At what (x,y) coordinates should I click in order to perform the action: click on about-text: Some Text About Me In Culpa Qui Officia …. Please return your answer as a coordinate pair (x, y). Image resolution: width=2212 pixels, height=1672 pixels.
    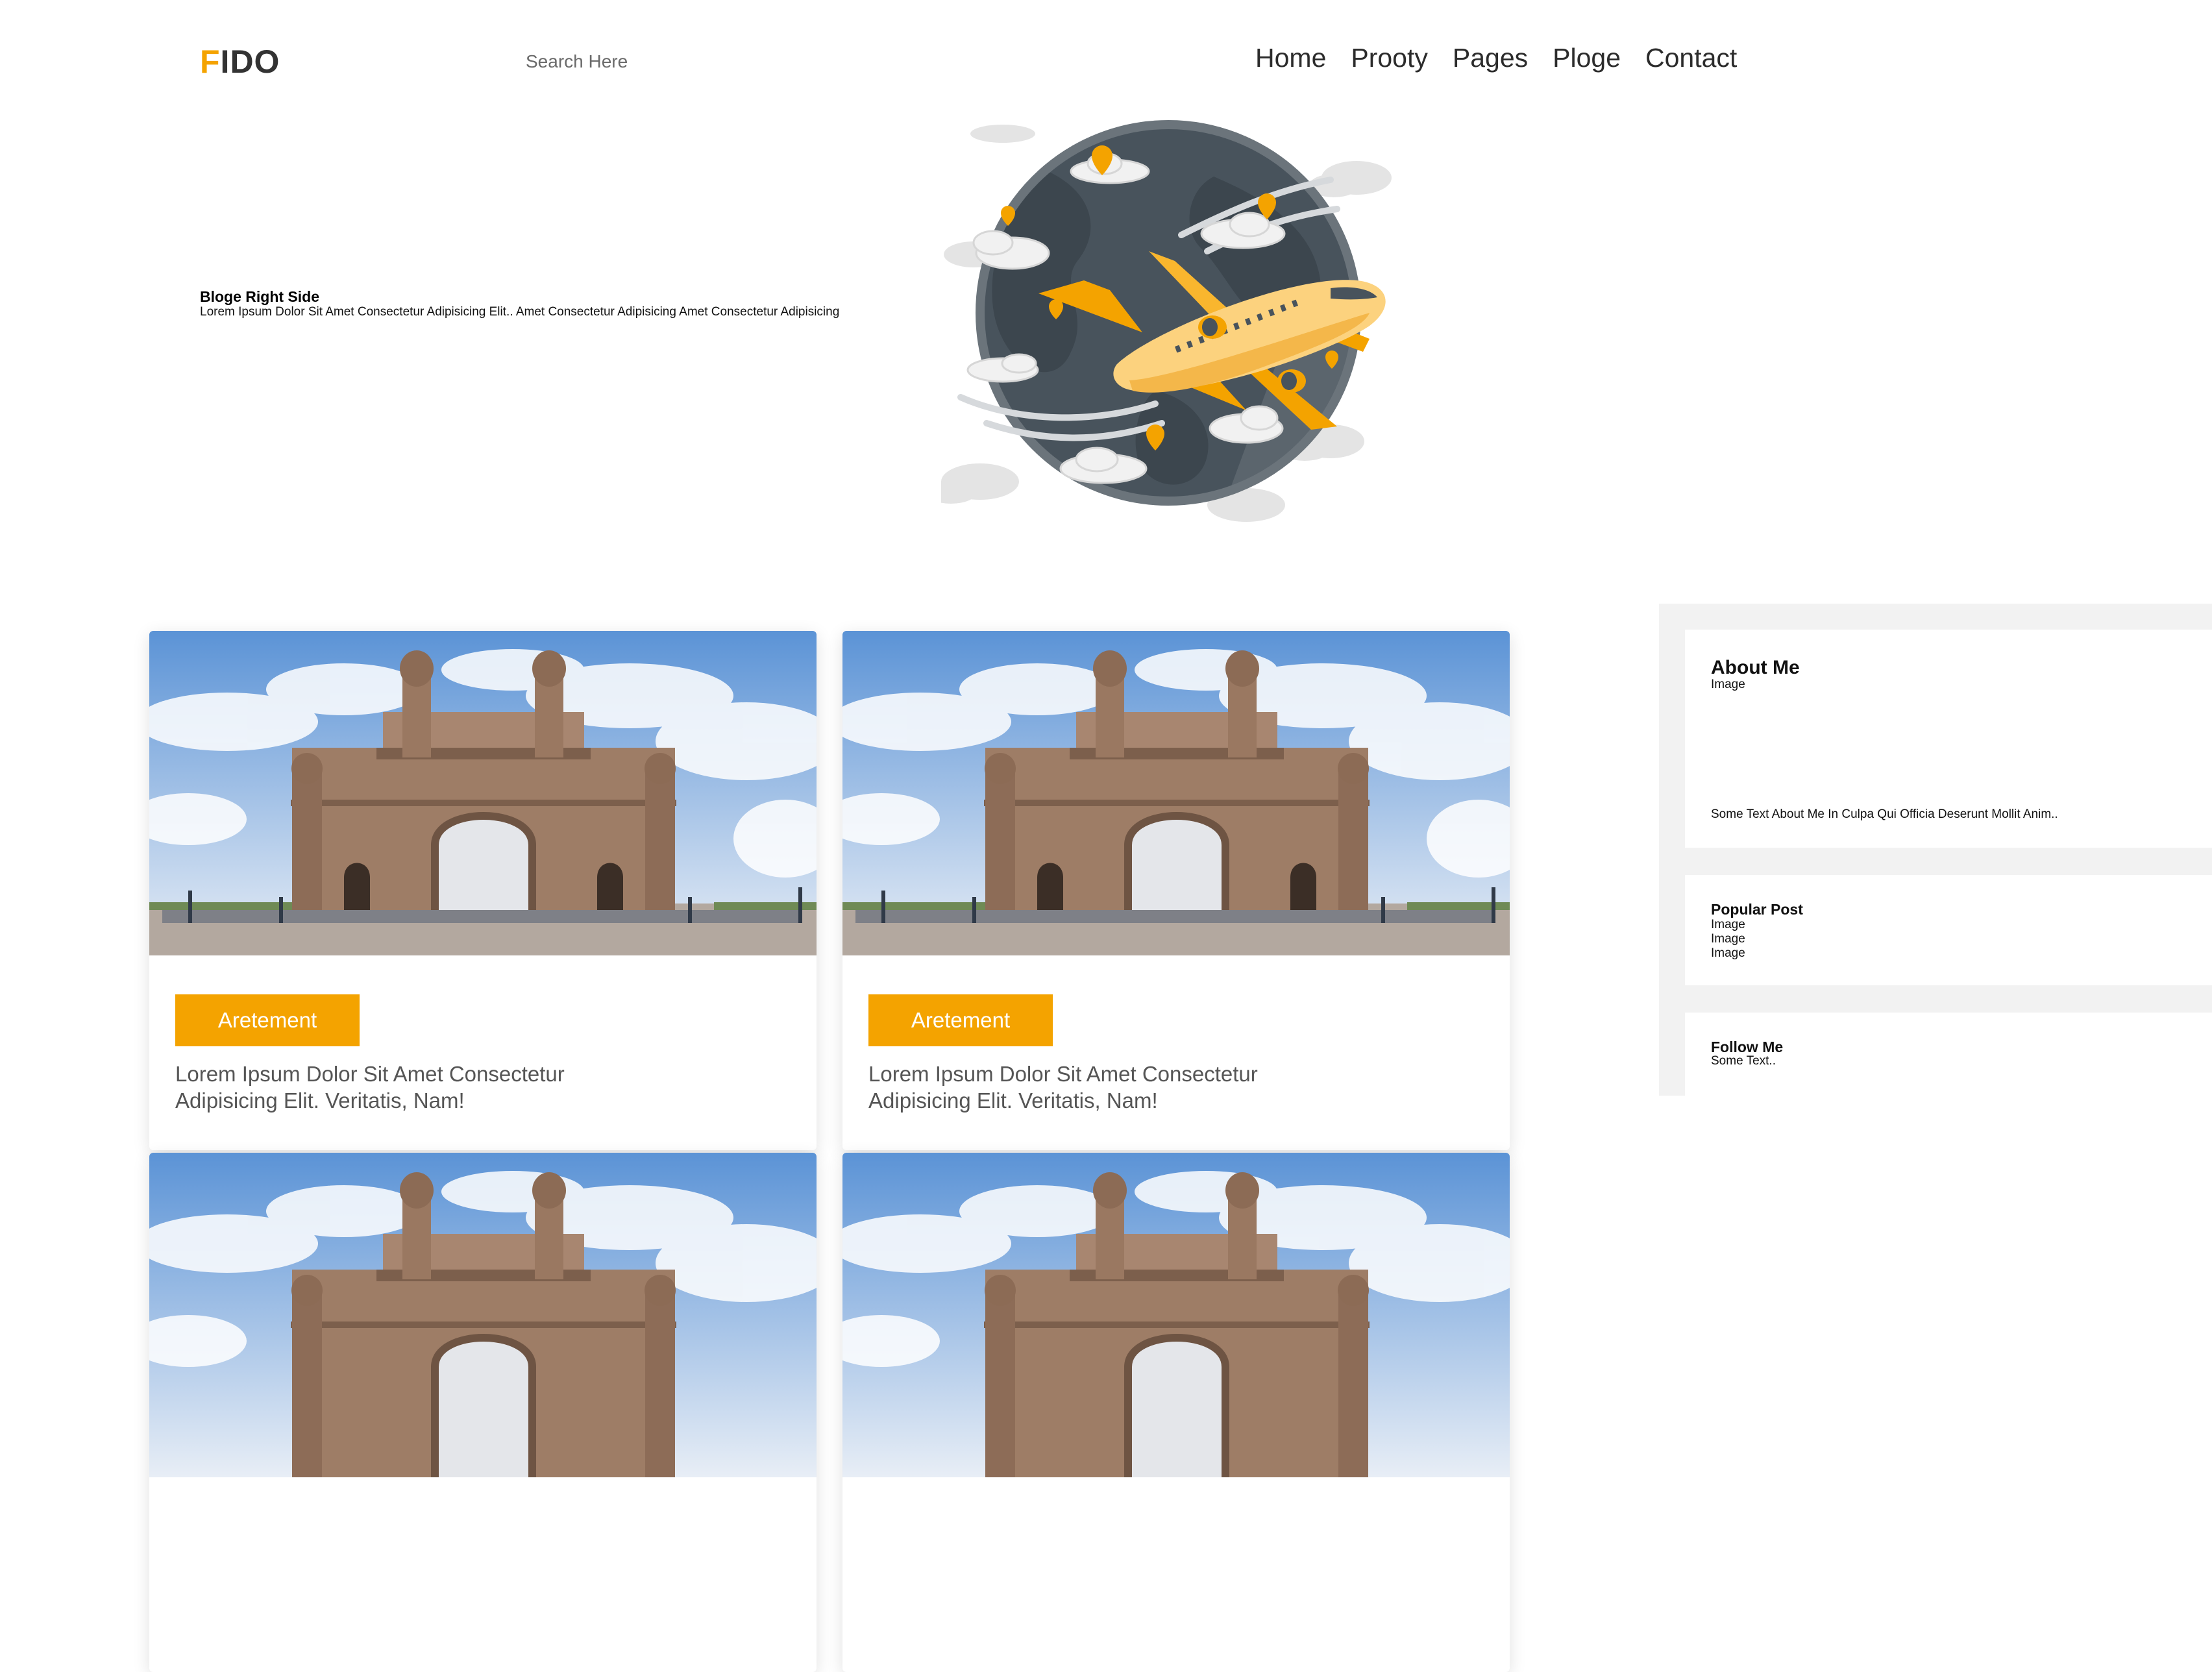
    Looking at the image, I should click on (1884, 814).